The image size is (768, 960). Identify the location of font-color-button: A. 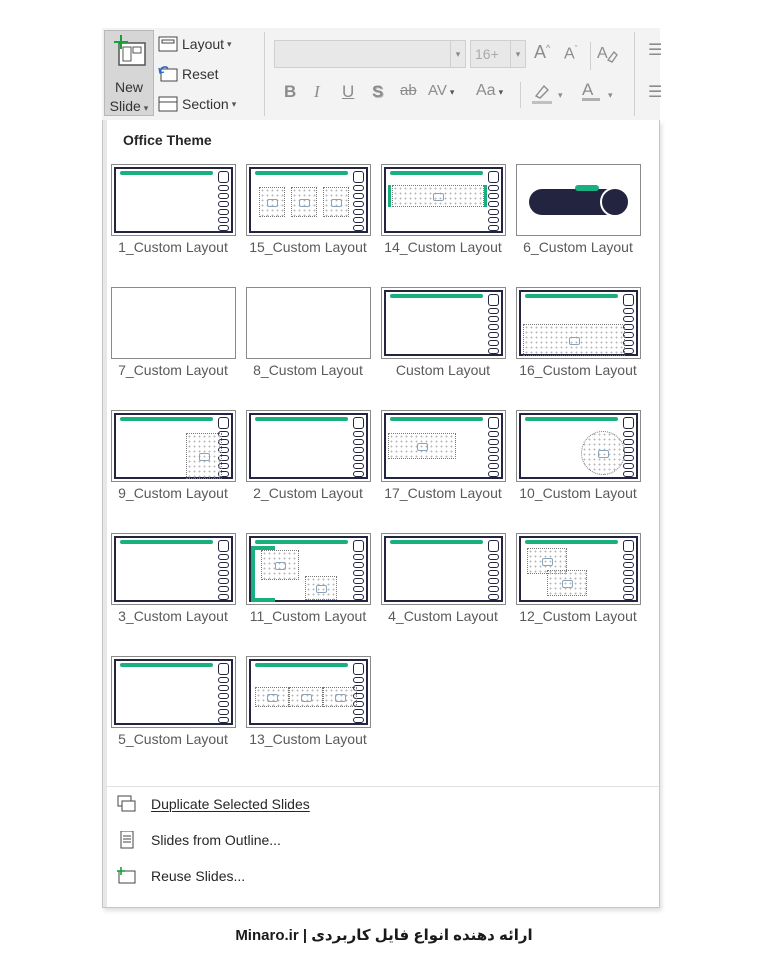
(591, 90).